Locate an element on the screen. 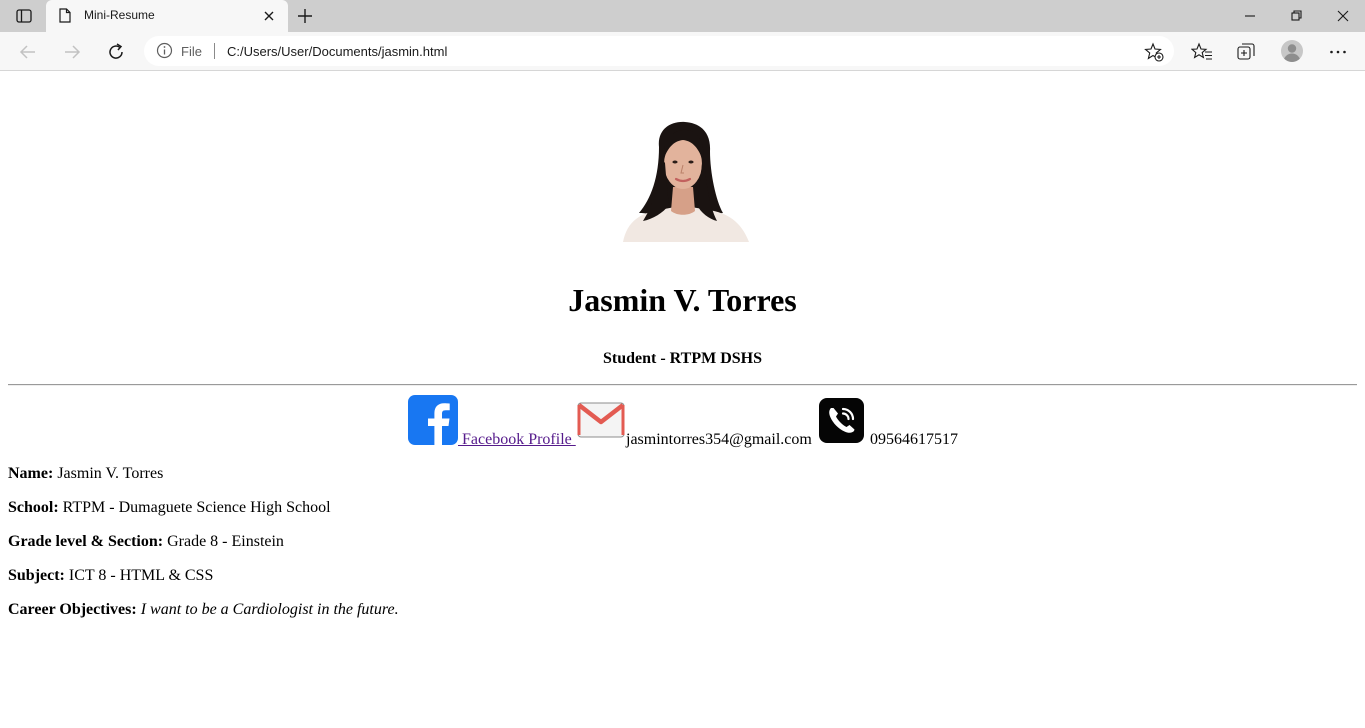  minimize-icon is located at coordinates (1250, 16).